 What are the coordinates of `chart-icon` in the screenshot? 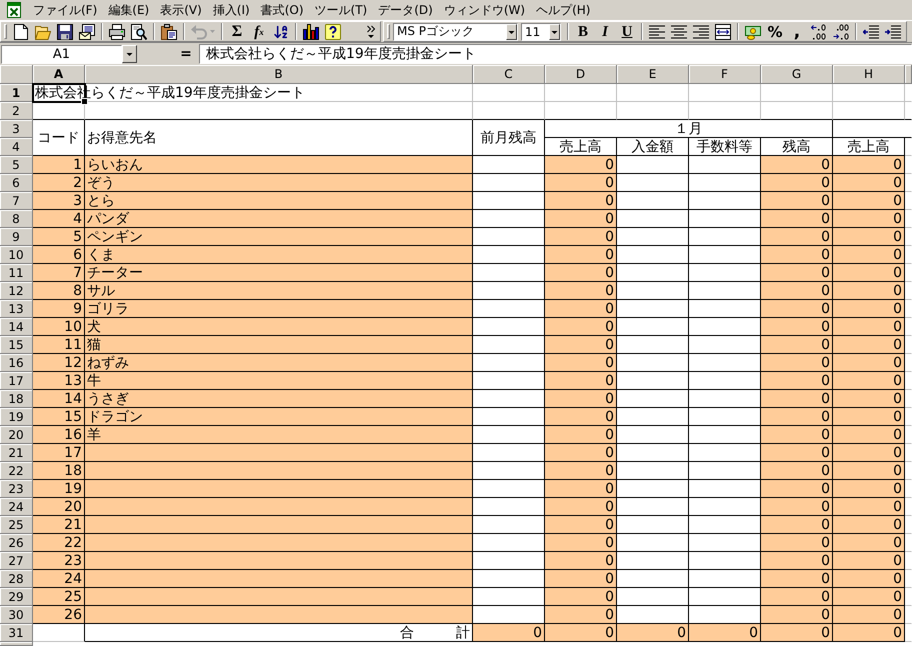 It's located at (311, 32).